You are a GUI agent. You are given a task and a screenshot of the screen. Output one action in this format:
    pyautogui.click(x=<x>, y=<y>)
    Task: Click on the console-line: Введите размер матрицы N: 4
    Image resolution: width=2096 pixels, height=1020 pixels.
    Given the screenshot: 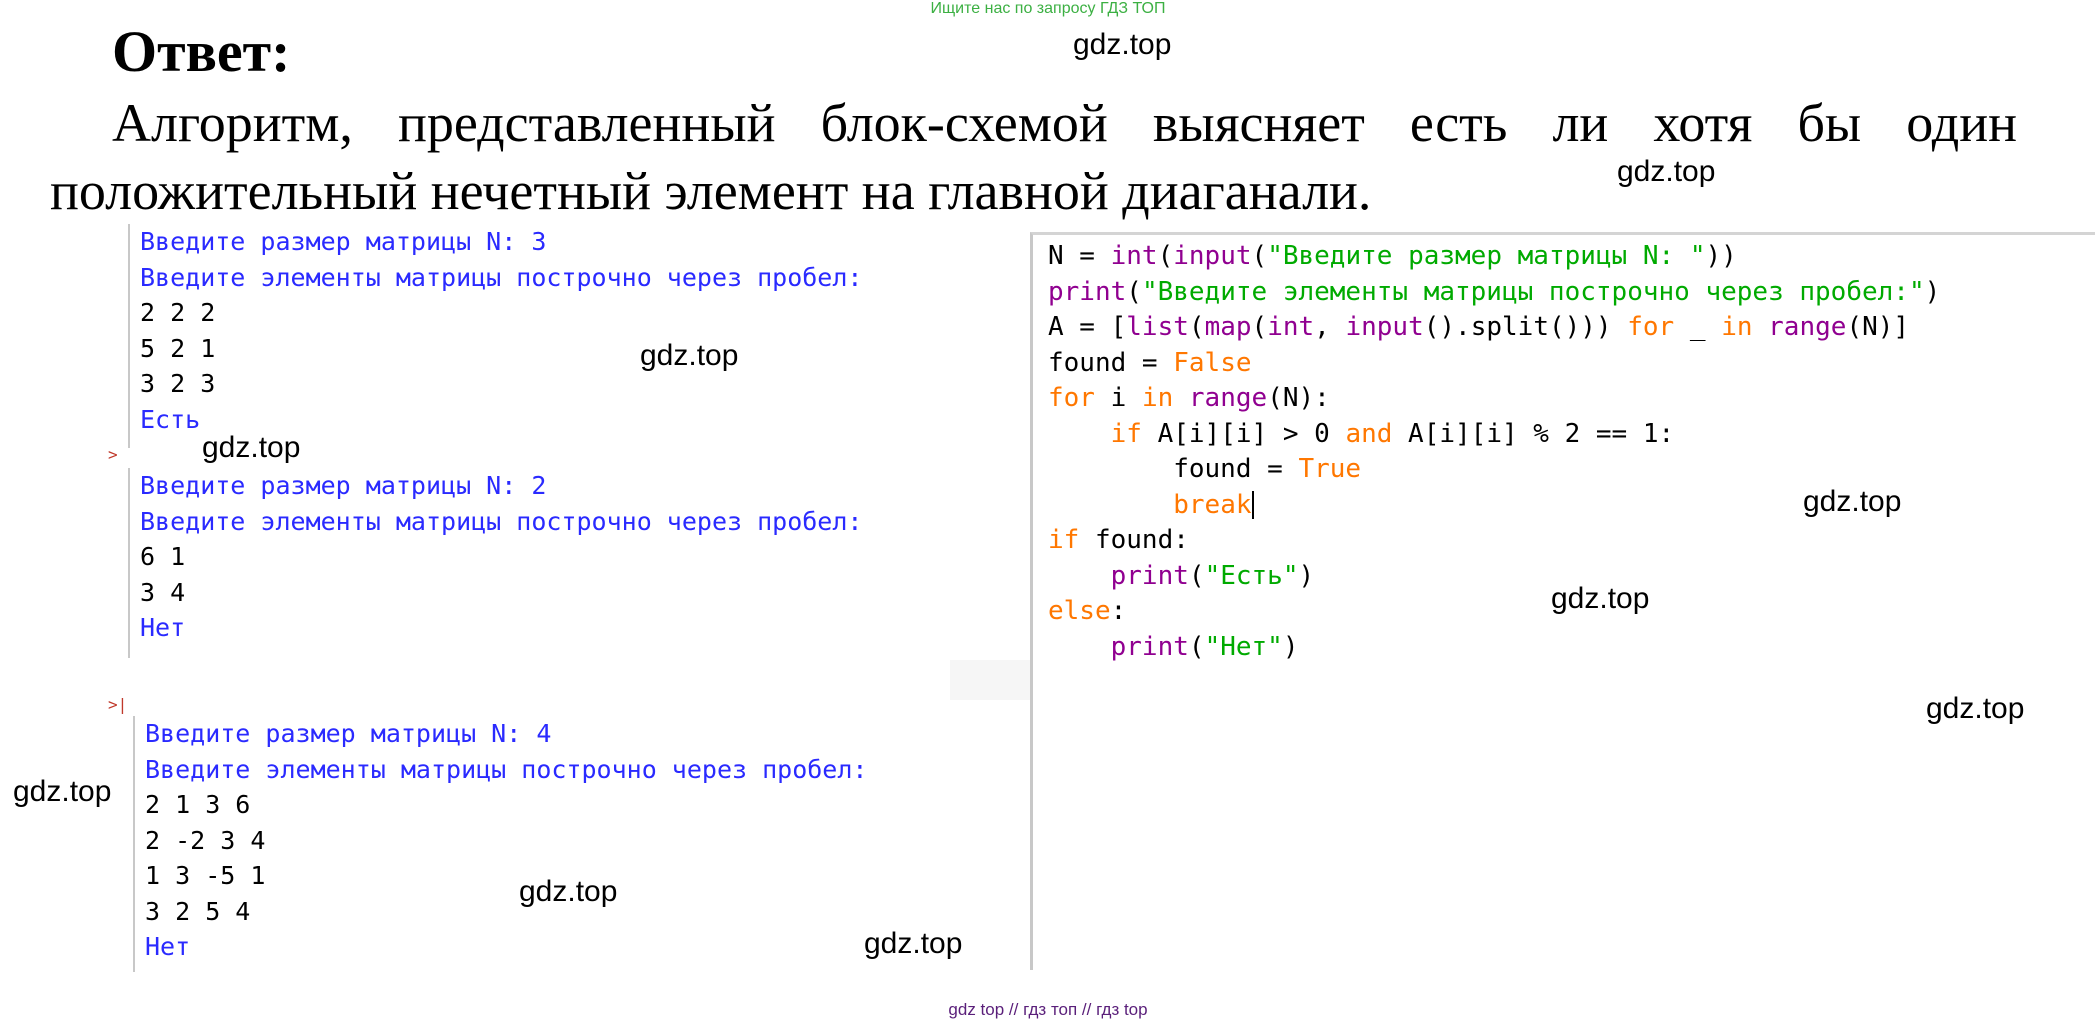 What is the action you would take?
    pyautogui.click(x=348, y=733)
    